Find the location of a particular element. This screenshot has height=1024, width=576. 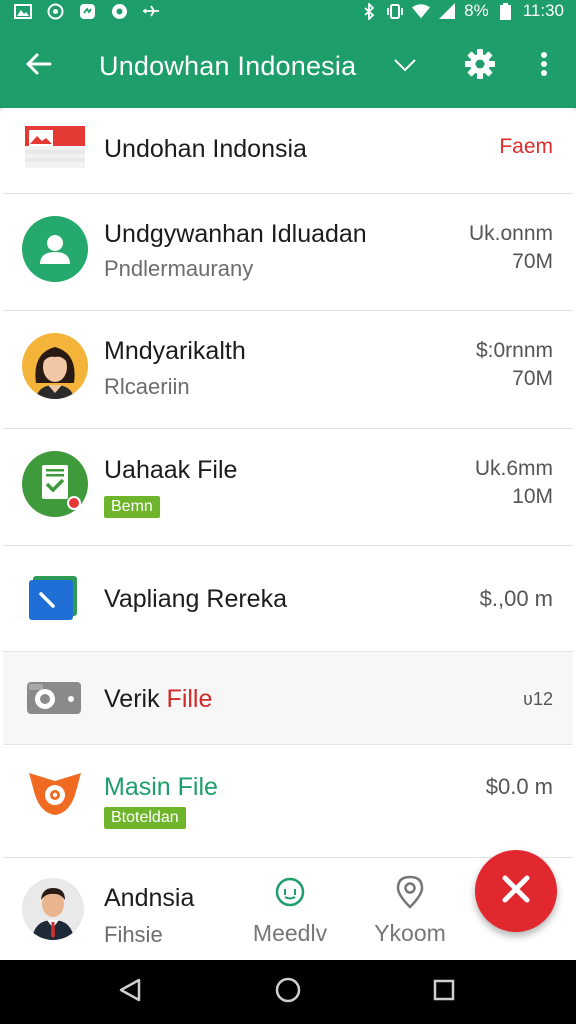

system-home-button is located at coordinates (288, 992).